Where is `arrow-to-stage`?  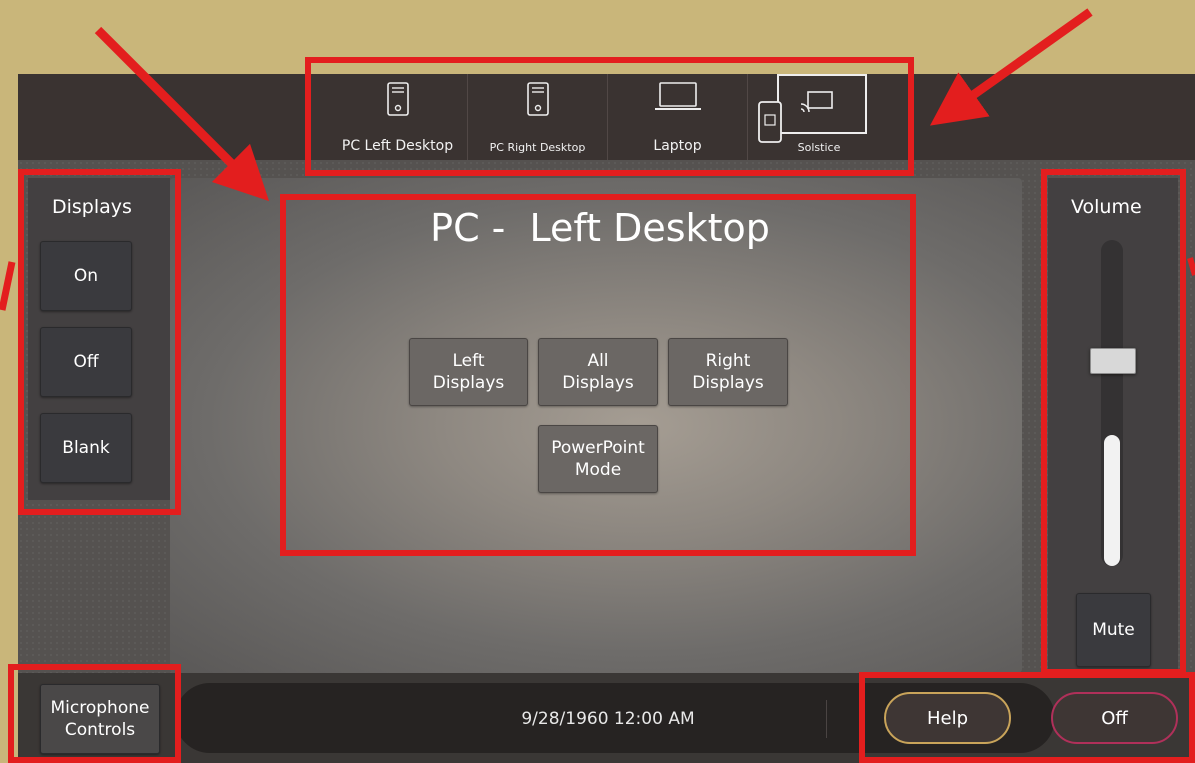 arrow-to-stage is located at coordinates (182, 114).